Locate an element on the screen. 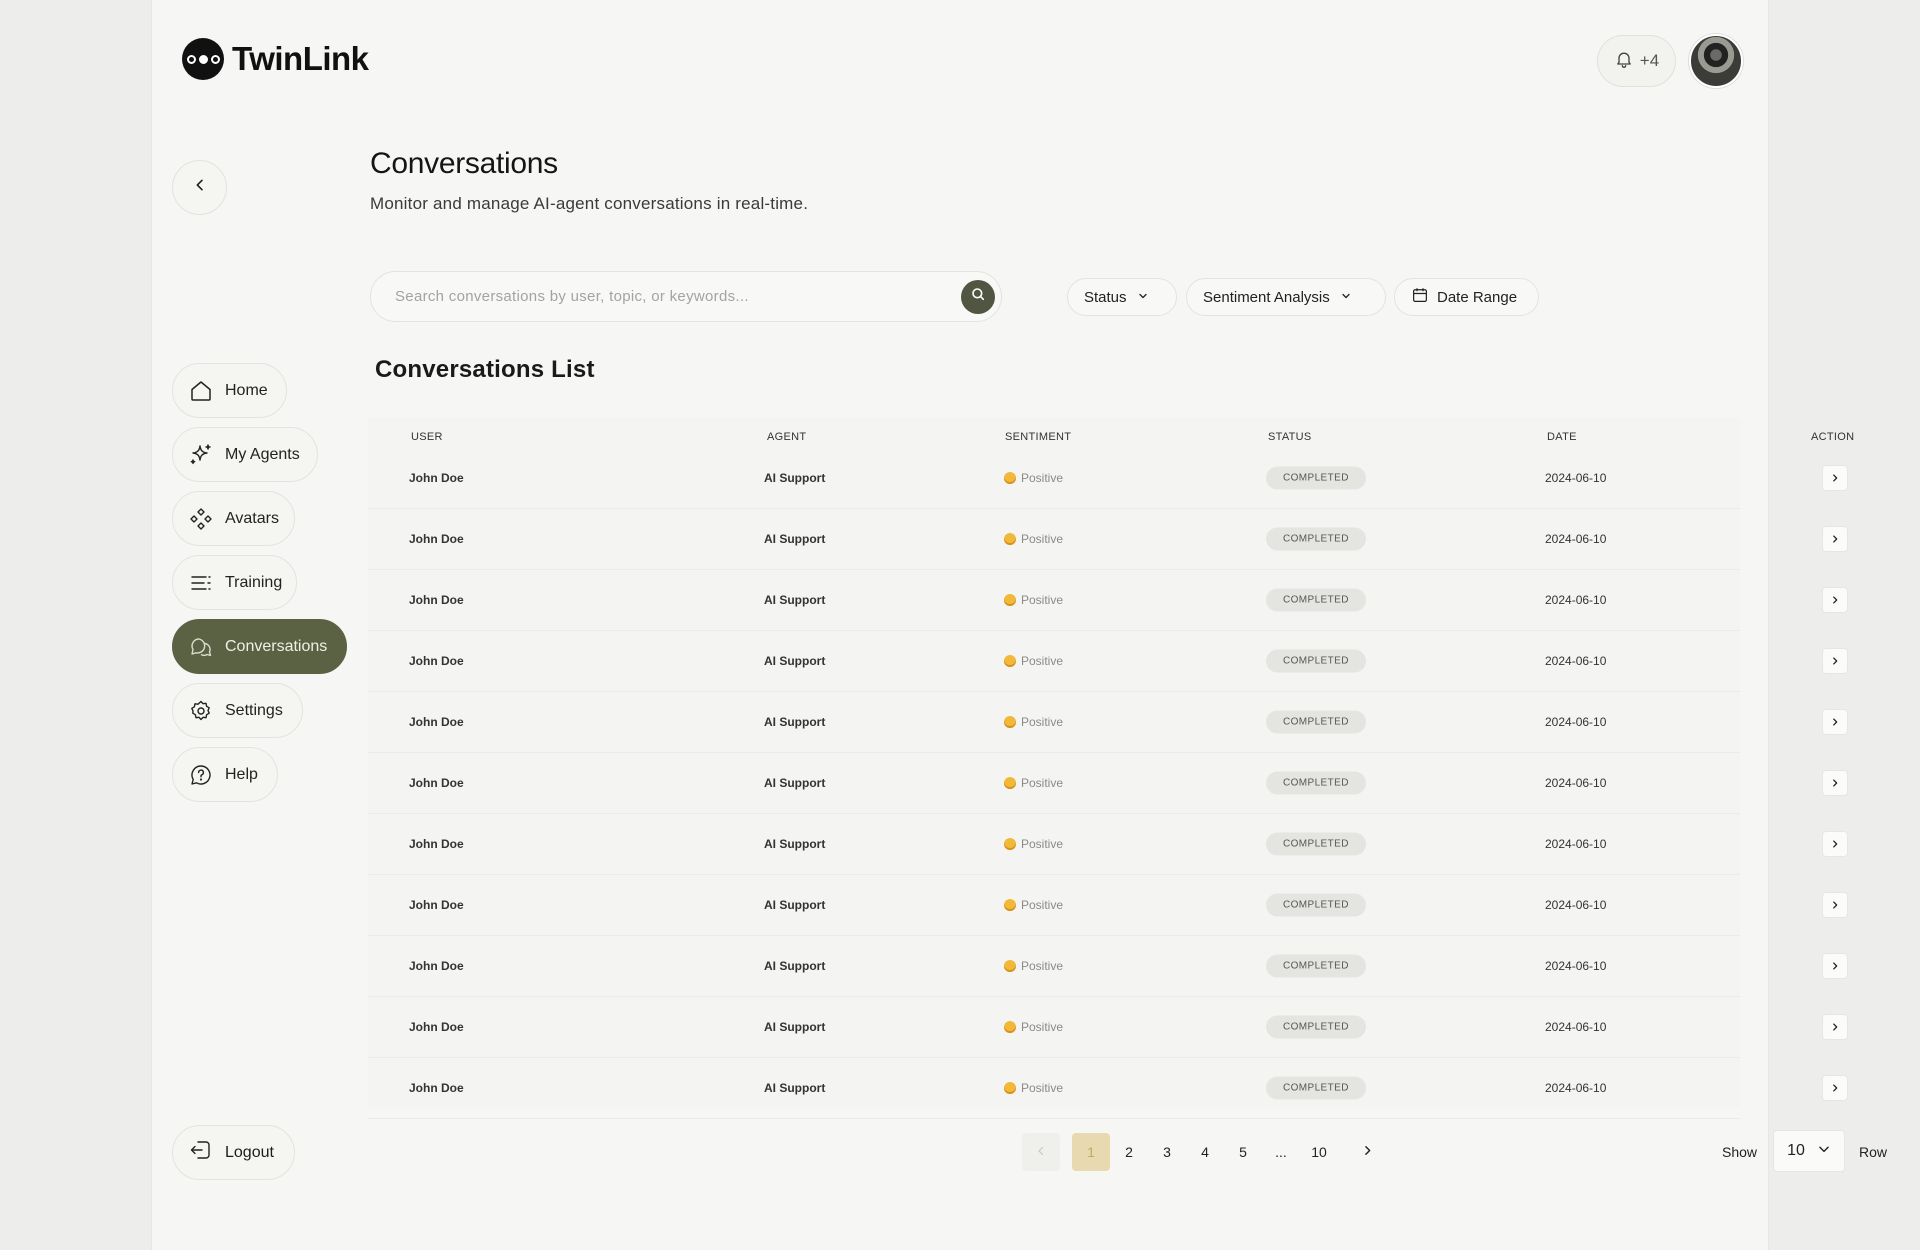 The width and height of the screenshot is (1920, 1250). sidebar-item-conversations: Conversations is located at coordinates (259, 646).